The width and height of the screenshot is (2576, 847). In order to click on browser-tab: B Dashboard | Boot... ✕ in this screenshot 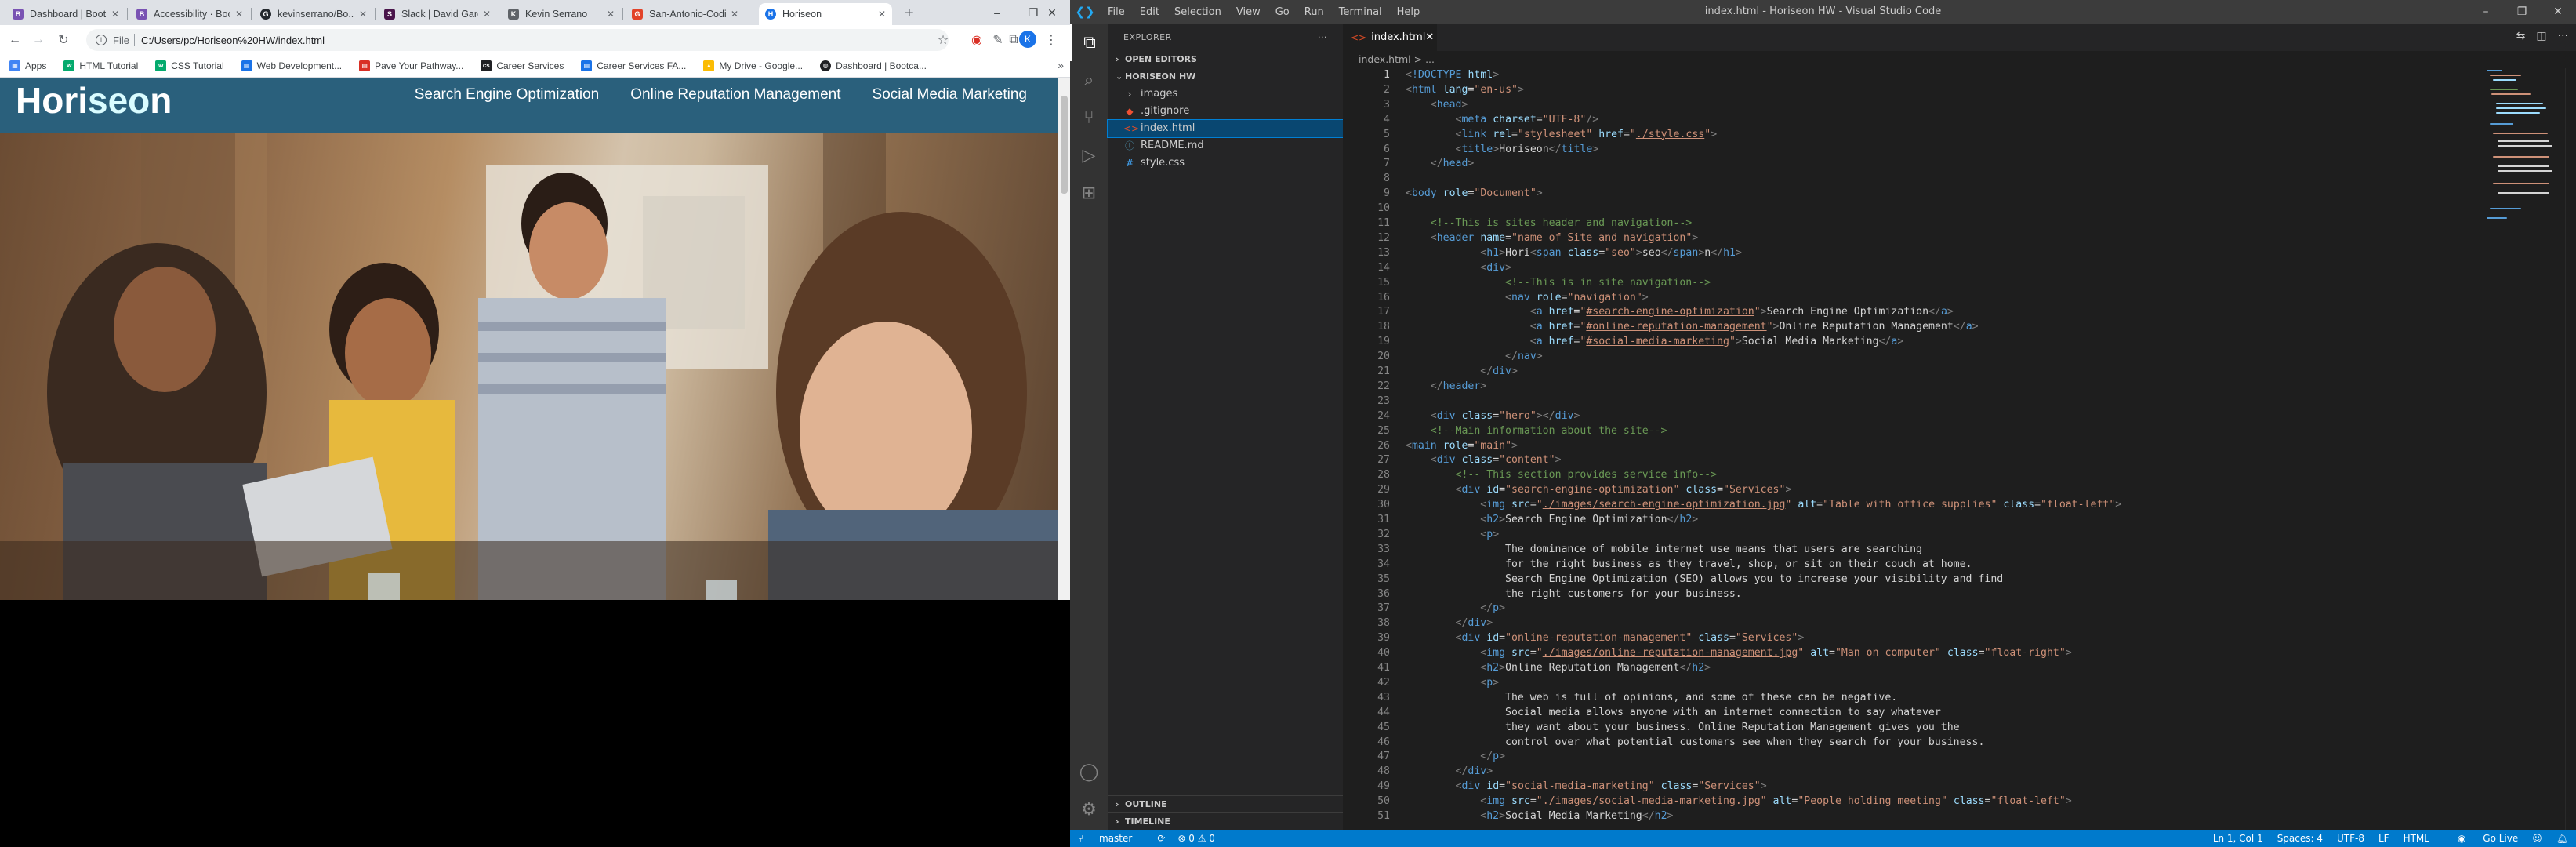, I will do `click(66, 14)`.